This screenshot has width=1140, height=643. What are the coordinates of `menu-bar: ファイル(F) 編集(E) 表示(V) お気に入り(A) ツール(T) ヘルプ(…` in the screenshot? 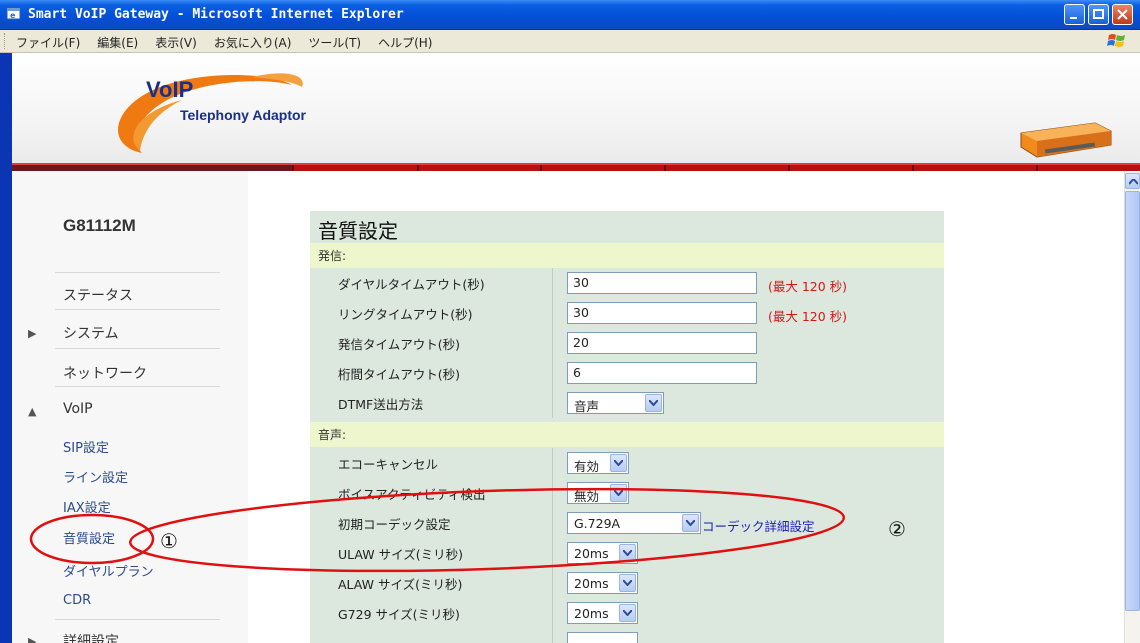 It's located at (570, 41).